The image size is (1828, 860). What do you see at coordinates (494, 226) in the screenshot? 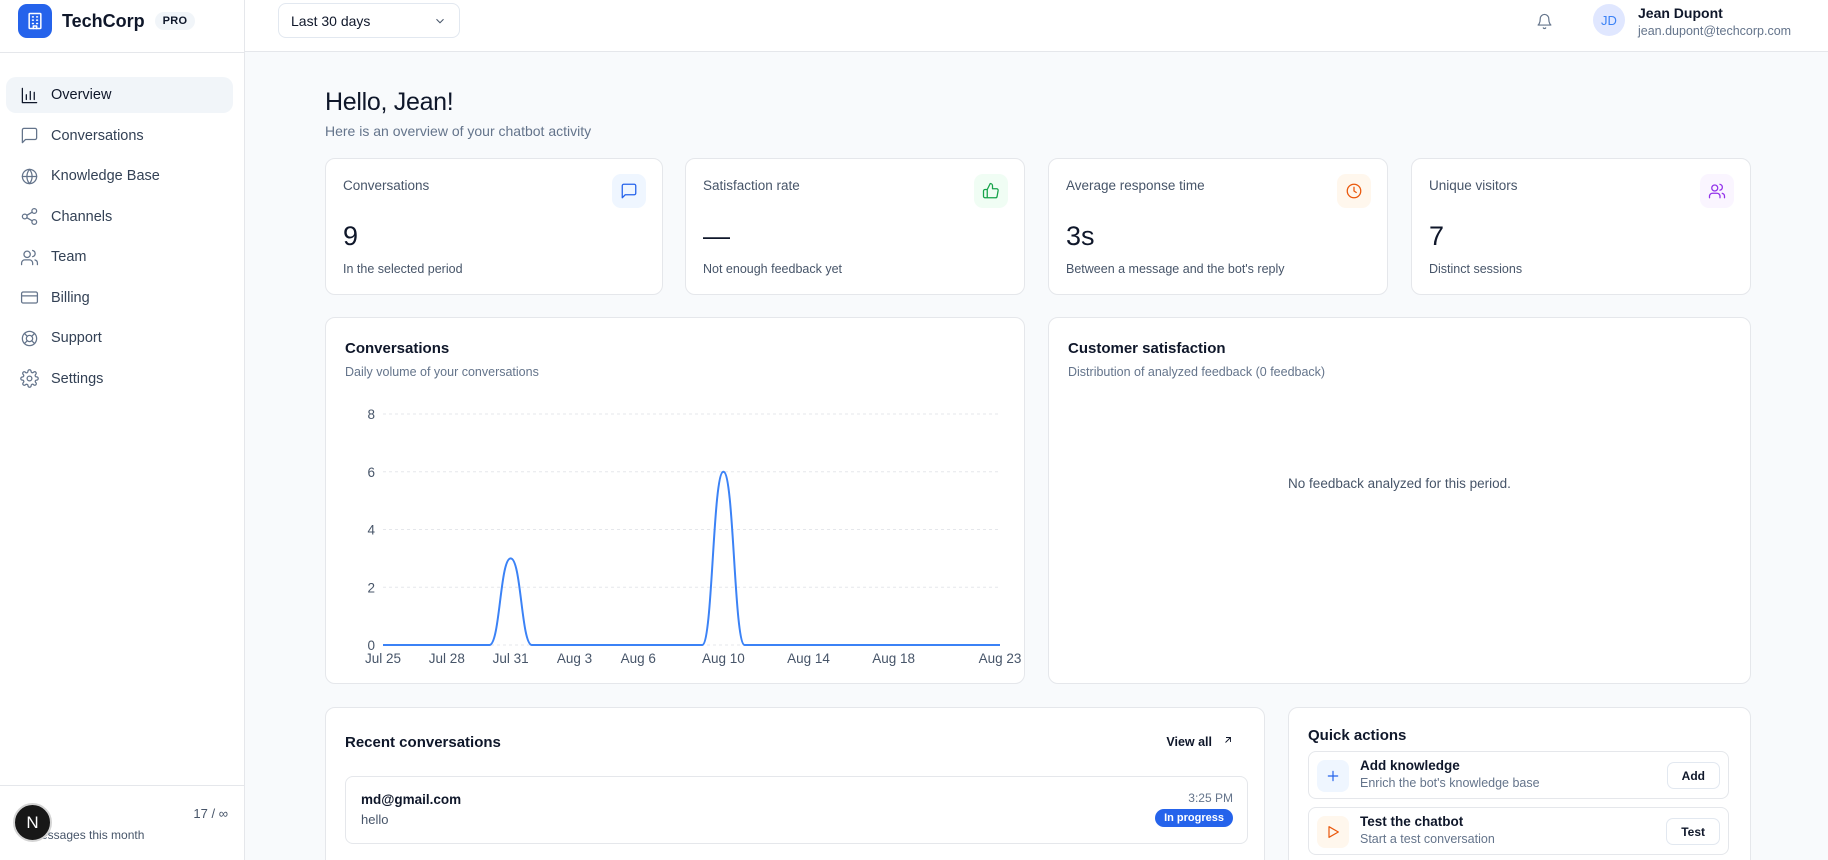
I see `stat-card-conversations: Conversations 9 In the selected period` at bounding box center [494, 226].